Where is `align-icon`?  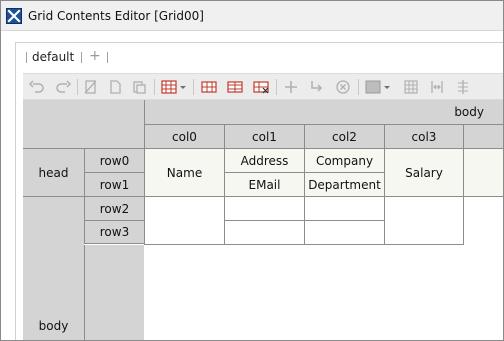 align-icon is located at coordinates (463, 87).